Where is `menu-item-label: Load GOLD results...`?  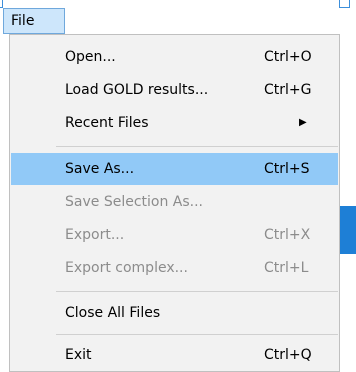 menu-item-label: Load GOLD results... is located at coordinates (137, 90).